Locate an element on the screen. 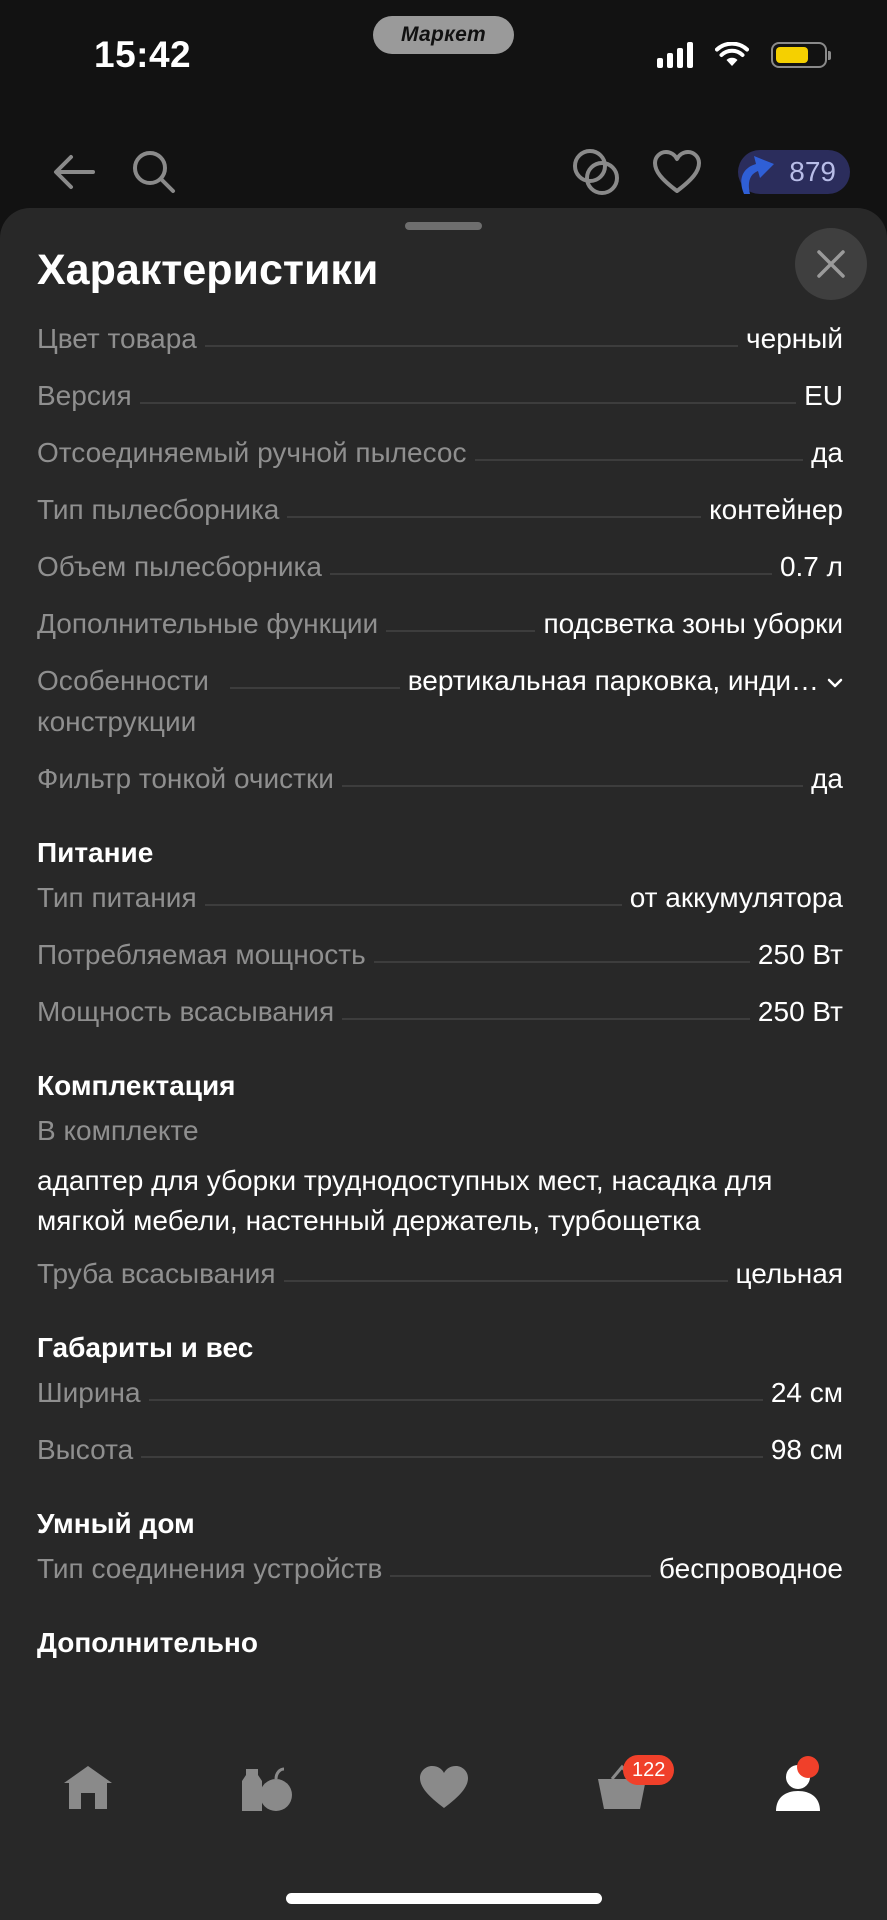 The width and height of the screenshot is (887, 1920). spec-value: EU is located at coordinates (823, 395).